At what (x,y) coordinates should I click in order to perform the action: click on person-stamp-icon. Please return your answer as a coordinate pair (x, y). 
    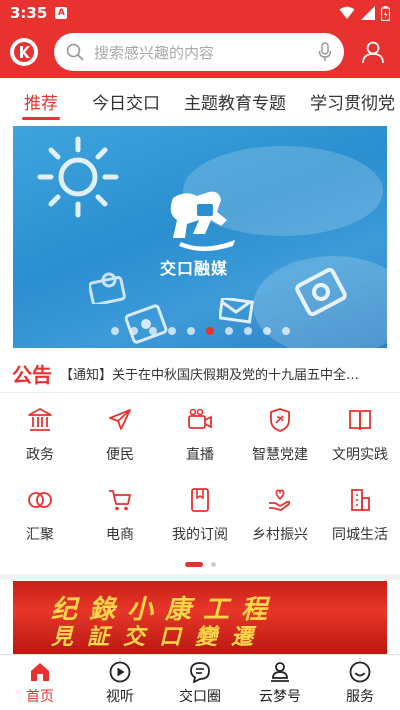
    Looking at the image, I should click on (280, 672).